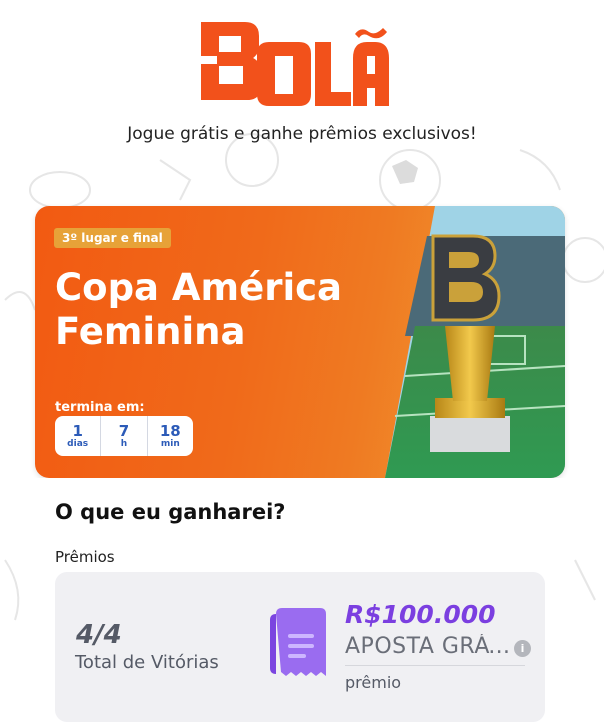 This screenshot has width=604, height=722. Describe the element at coordinates (199, 287) in the screenshot. I see `tournament-title-line1: Copa América` at that location.